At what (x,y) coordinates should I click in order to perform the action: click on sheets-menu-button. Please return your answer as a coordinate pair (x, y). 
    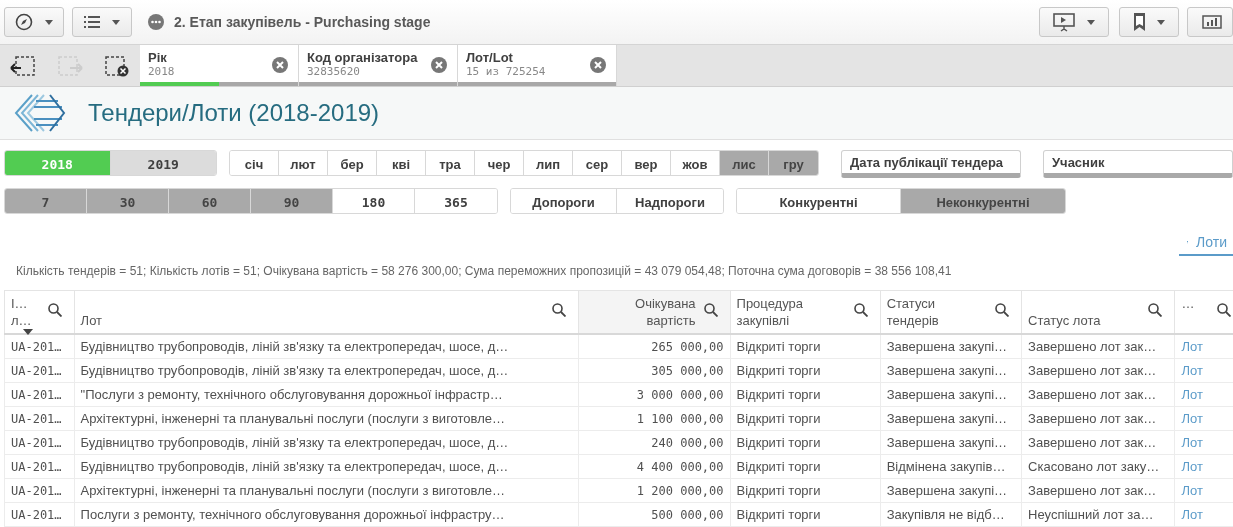
    Looking at the image, I should click on (102, 22).